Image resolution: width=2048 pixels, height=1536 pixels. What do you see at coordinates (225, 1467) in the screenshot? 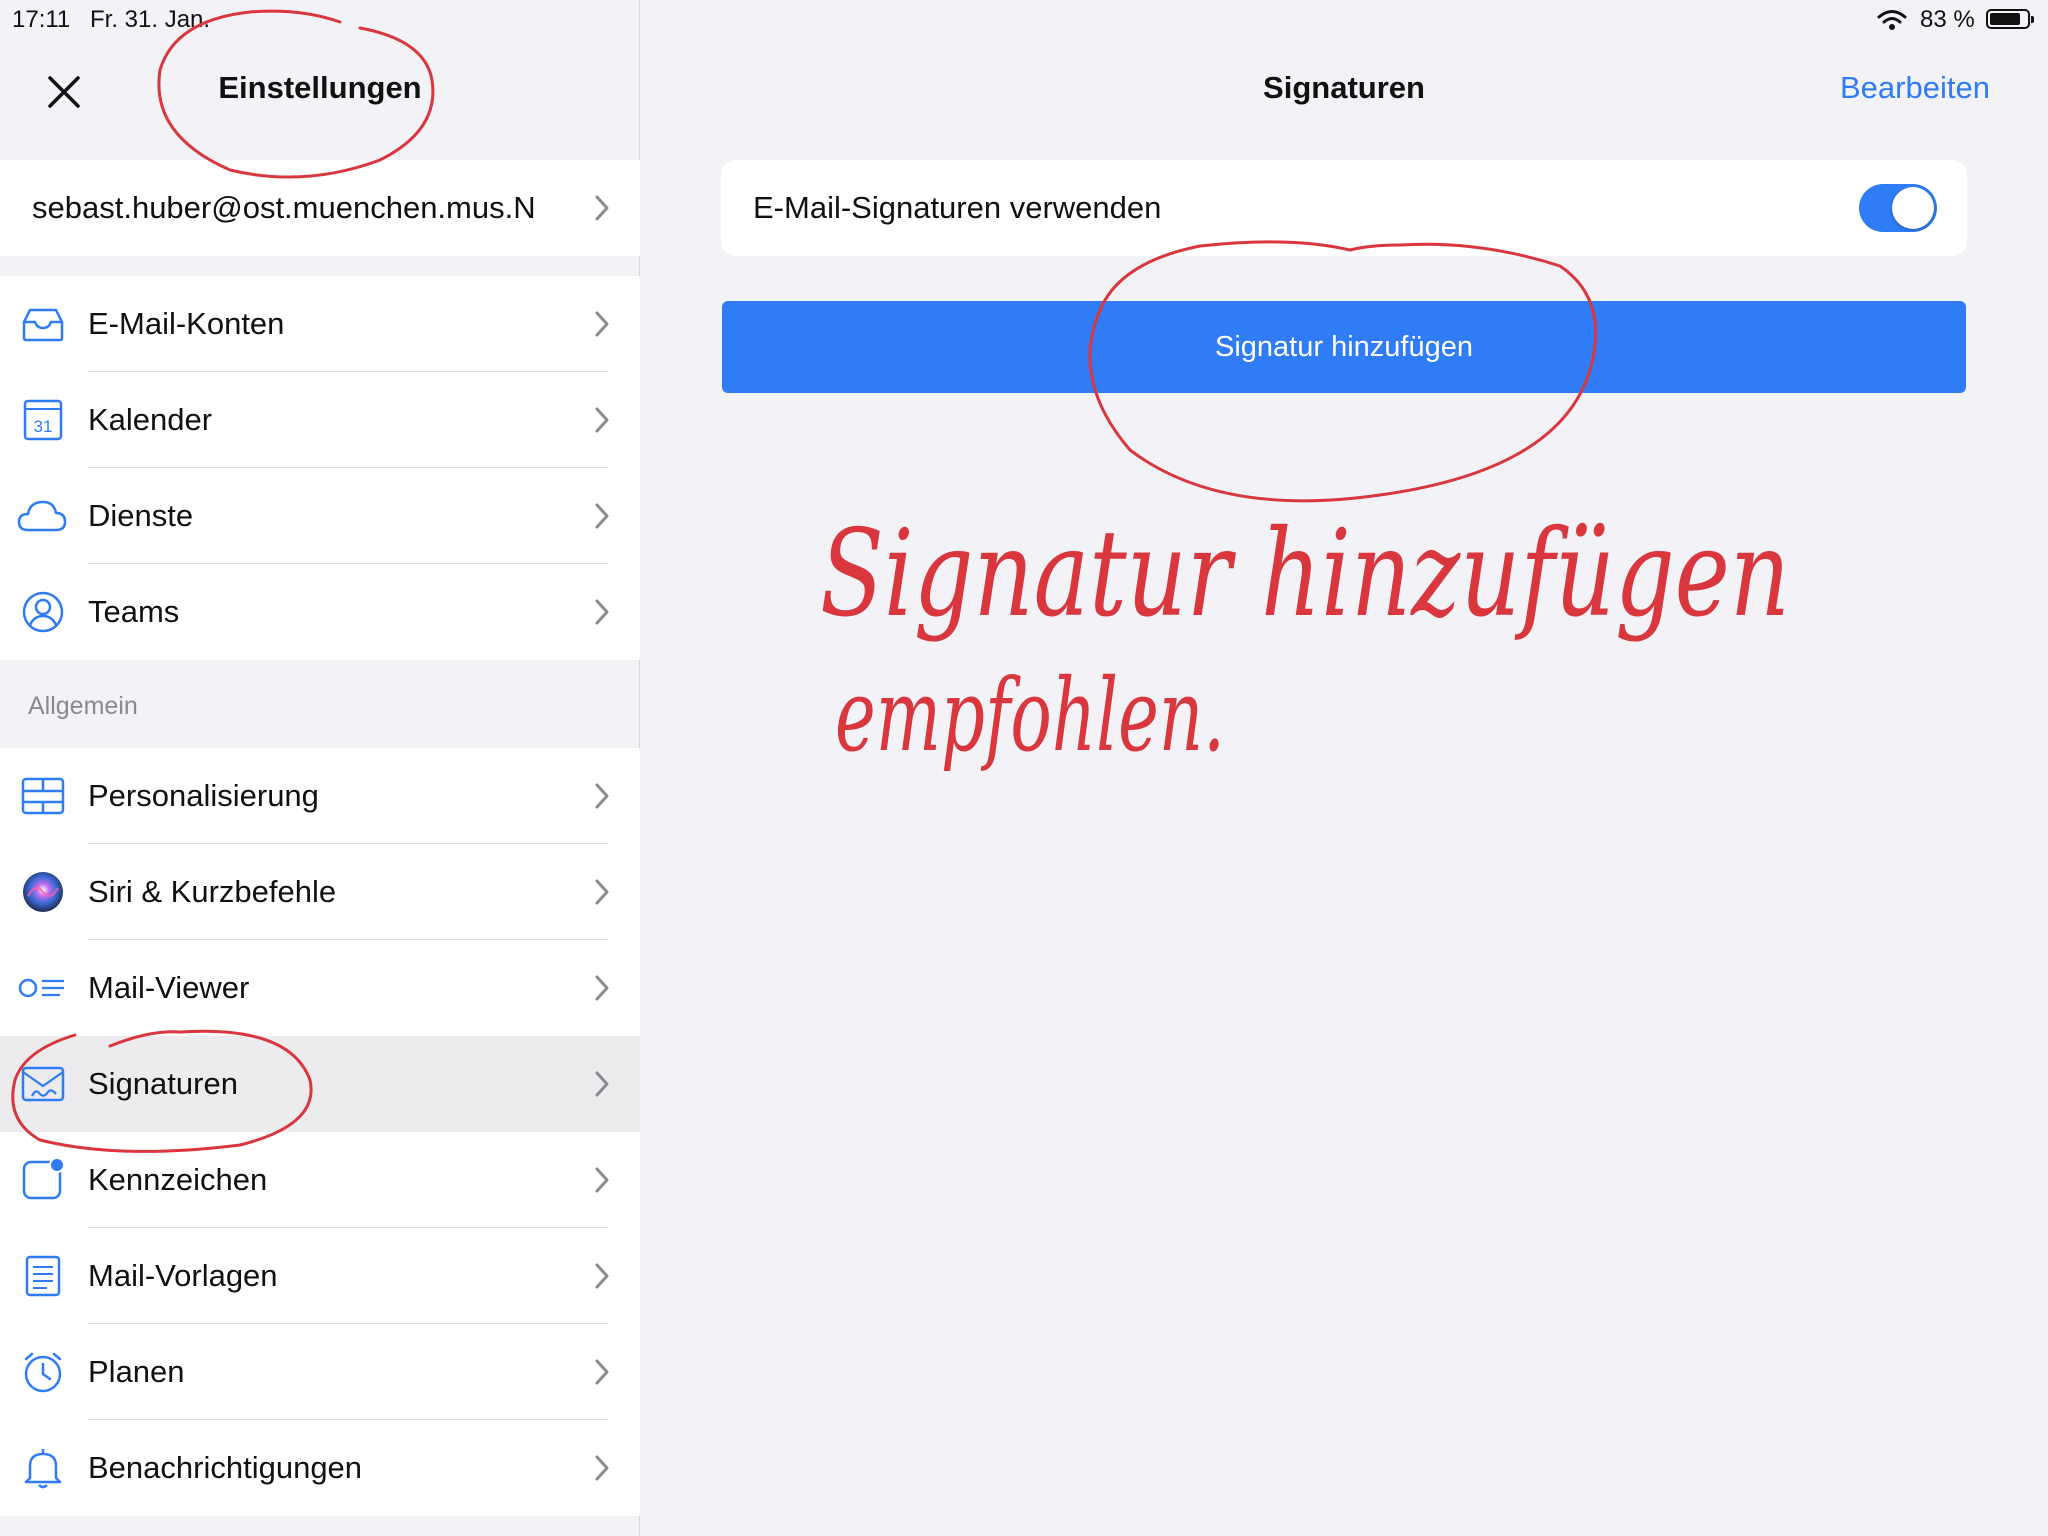
I see `sidebar-item-label: Benachrichtigungen` at bounding box center [225, 1467].